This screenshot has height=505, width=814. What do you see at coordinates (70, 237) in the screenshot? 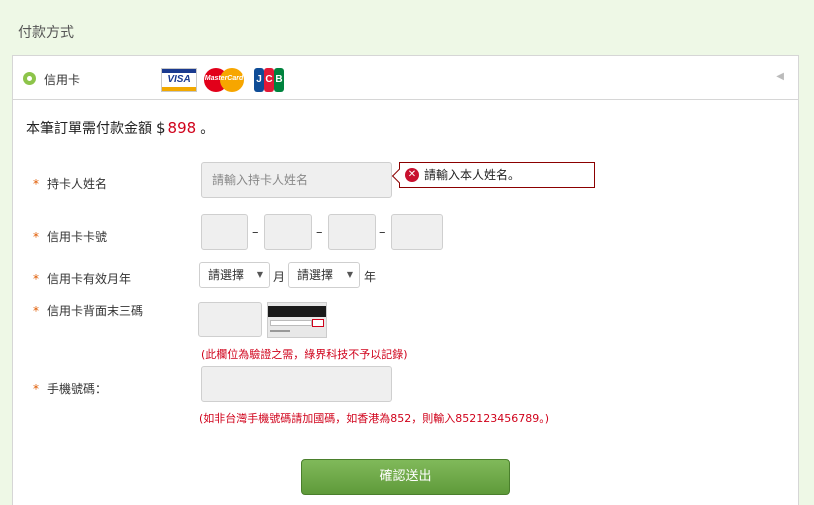
I see `card-number-label: * 信用卡卡號` at bounding box center [70, 237].